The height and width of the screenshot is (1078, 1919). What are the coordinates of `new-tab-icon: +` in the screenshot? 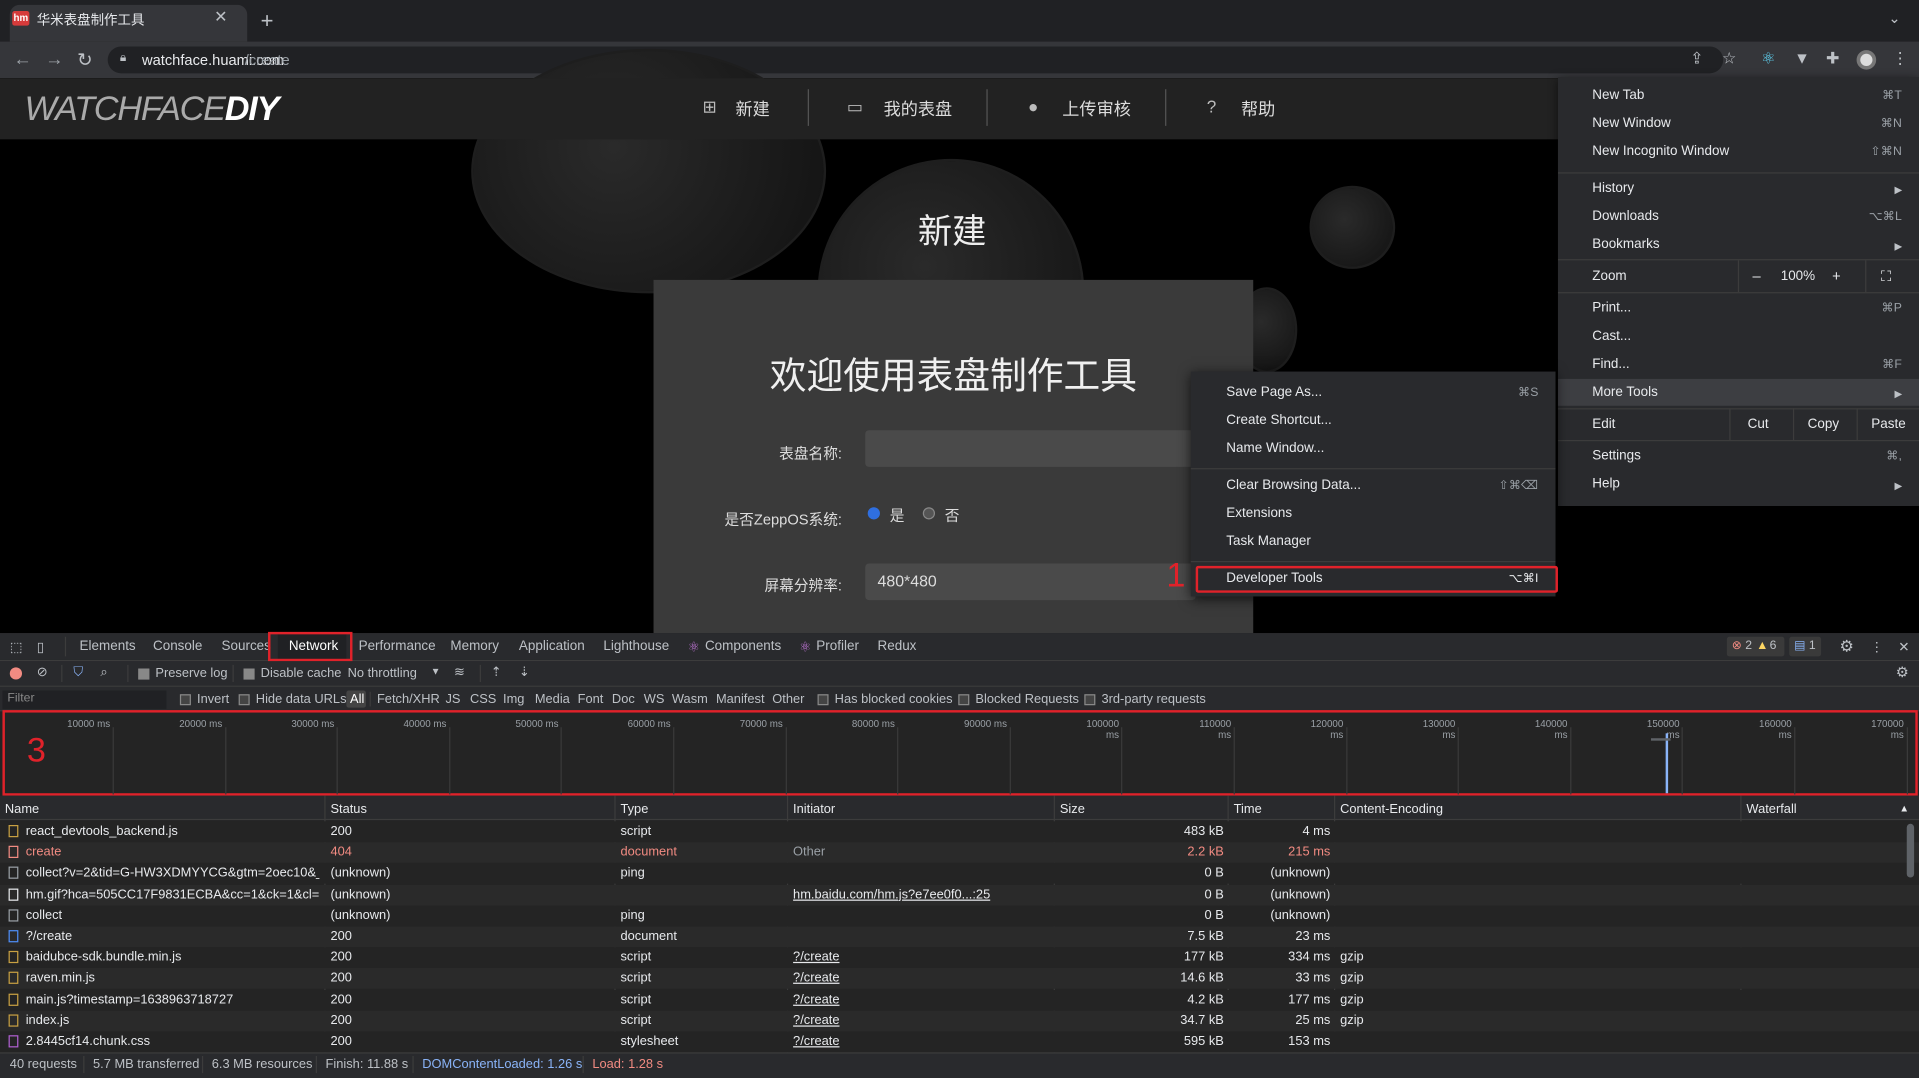 It's located at (267, 22).